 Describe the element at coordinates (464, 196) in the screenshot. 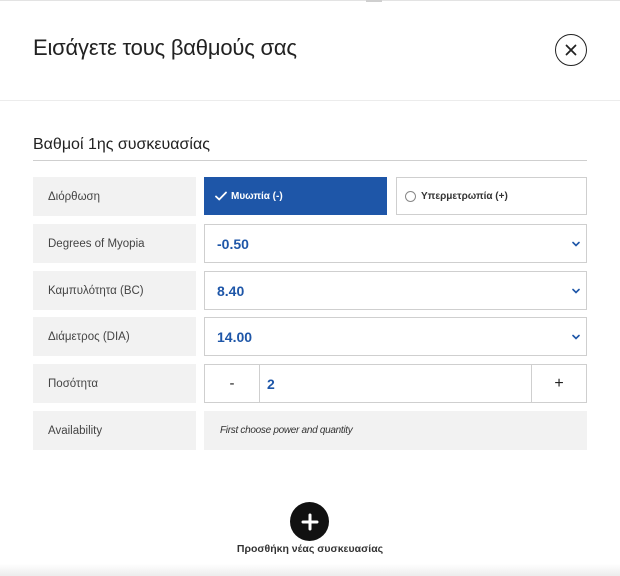

I see `hyperopia-option-label: Υπερμετρωπία (+)` at that location.